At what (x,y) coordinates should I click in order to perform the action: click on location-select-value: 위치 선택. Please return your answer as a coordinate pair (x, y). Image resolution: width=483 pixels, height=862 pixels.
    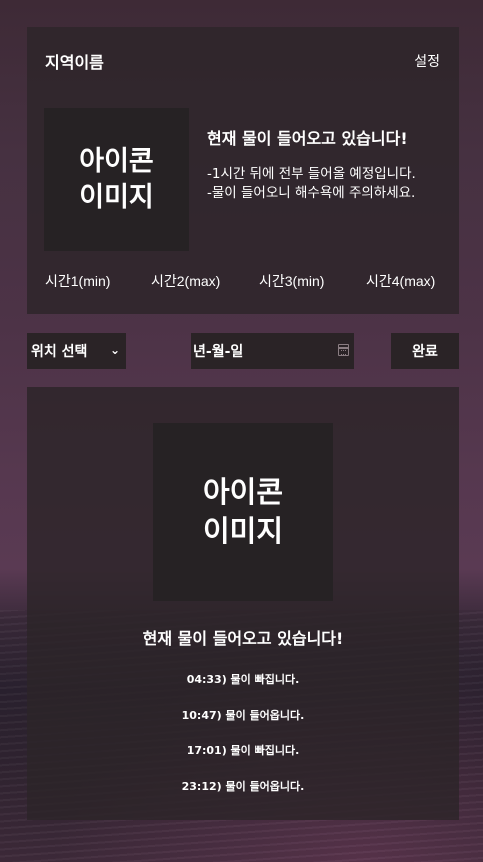
    Looking at the image, I should click on (59, 352).